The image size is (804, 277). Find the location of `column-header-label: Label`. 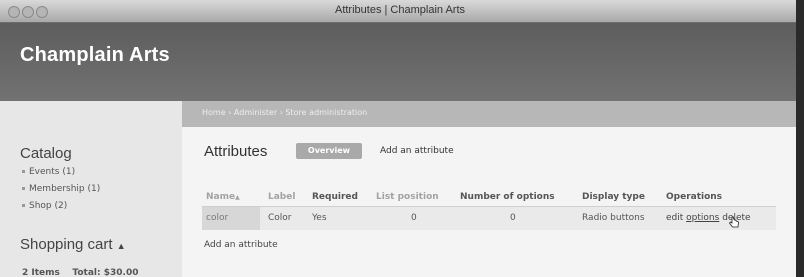

column-header-label: Label is located at coordinates (281, 197).